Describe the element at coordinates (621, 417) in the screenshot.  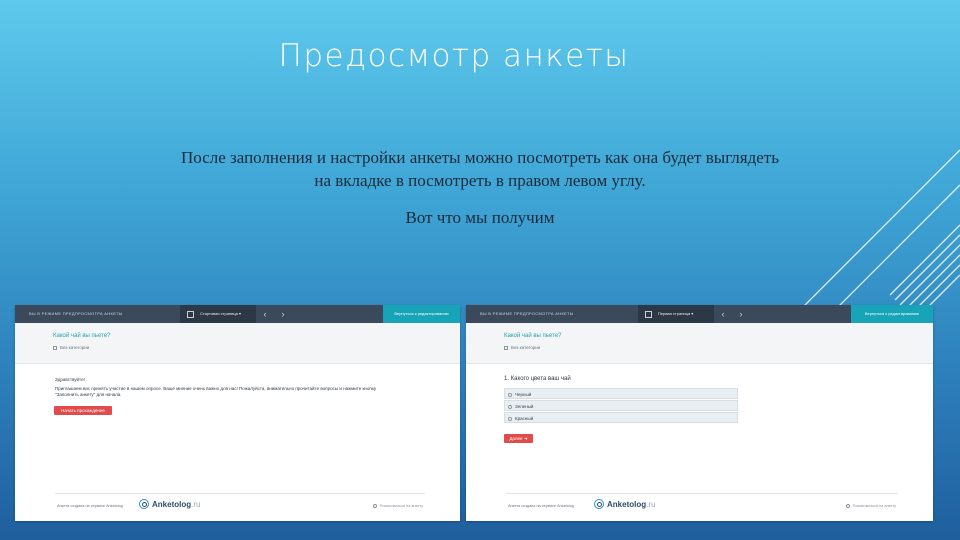
I see `answer-option: Красный` at that location.